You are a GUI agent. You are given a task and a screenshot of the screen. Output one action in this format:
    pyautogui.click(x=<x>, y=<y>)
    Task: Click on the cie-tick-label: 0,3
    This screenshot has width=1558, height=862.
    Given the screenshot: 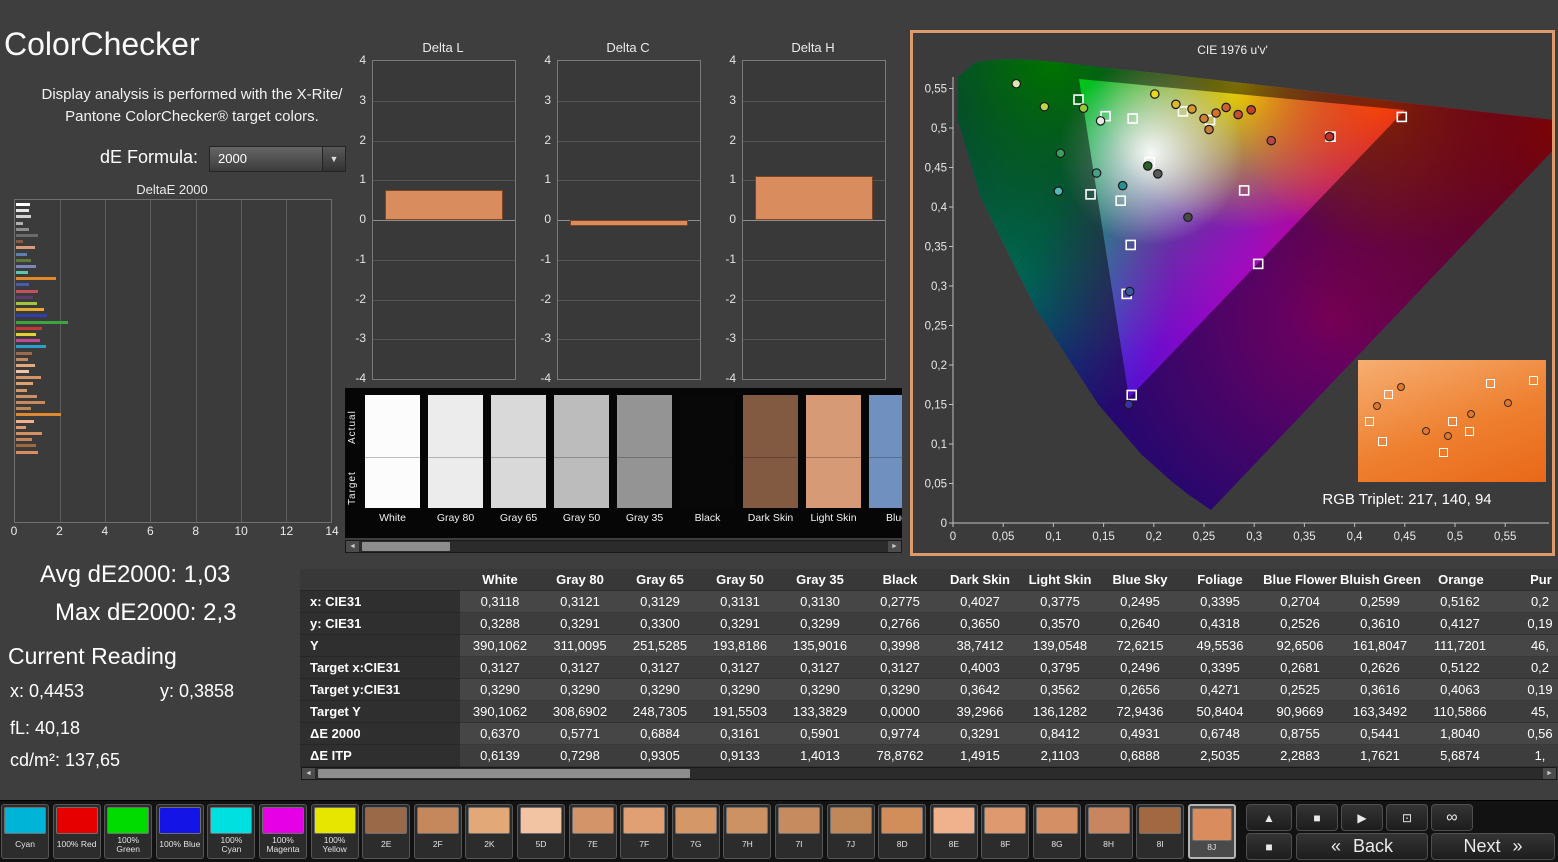 What is the action you would take?
    pyautogui.click(x=1254, y=537)
    